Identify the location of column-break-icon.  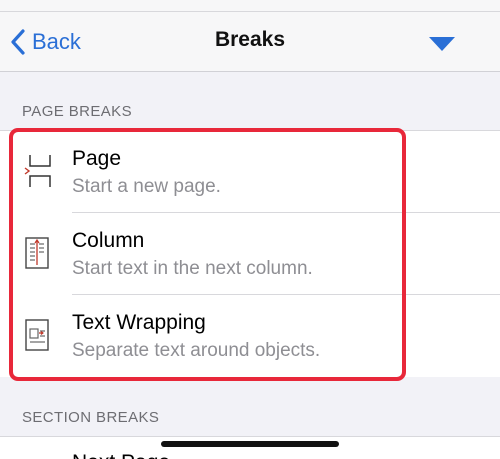
(37, 253).